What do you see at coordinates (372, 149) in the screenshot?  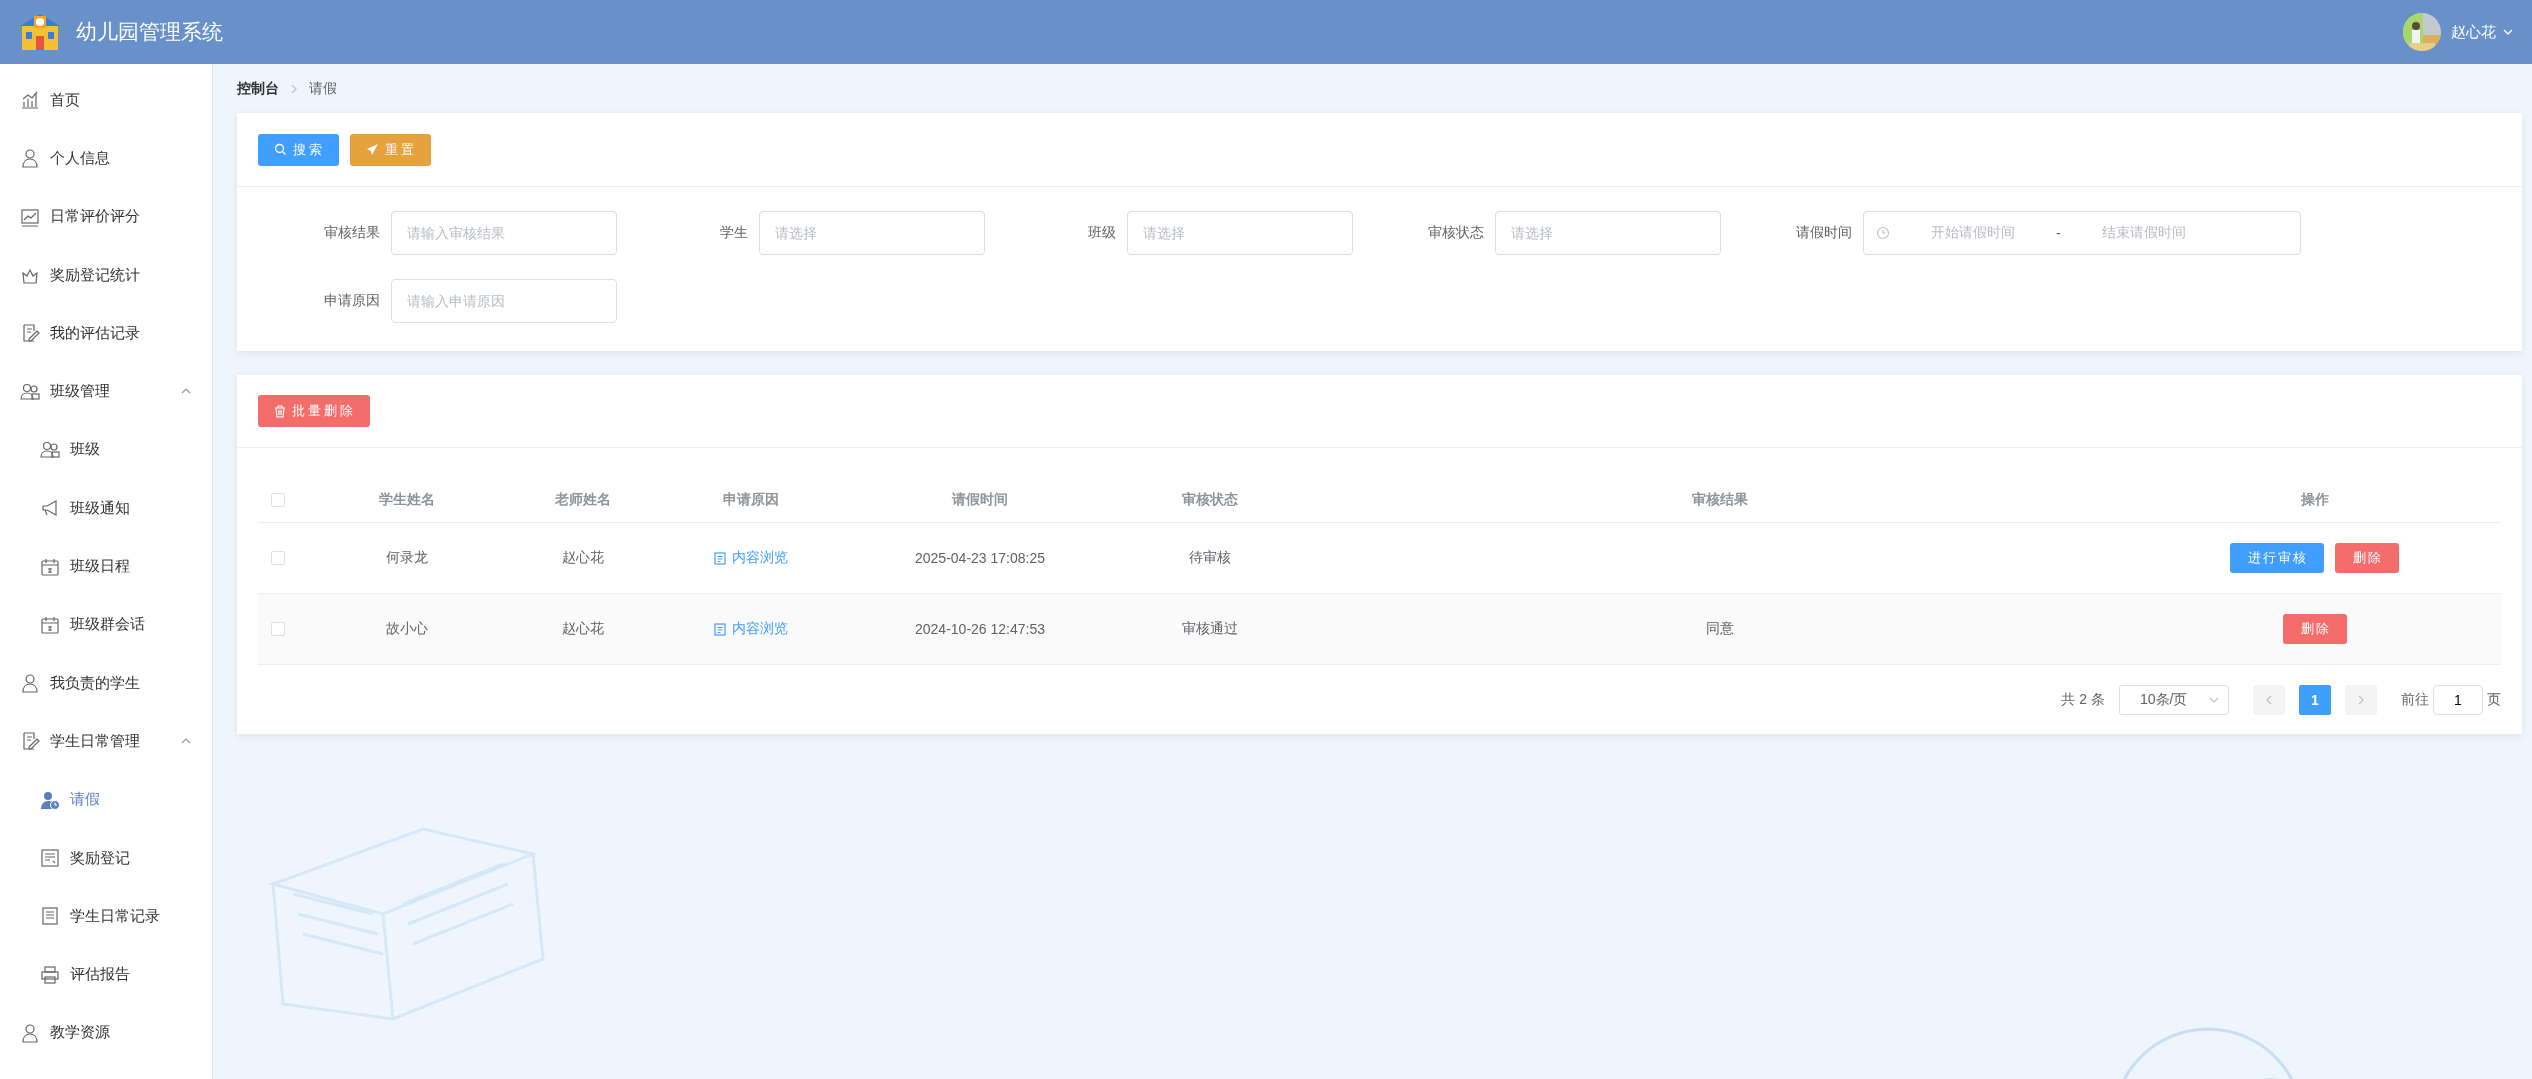 I see `paper-plane-icon` at bounding box center [372, 149].